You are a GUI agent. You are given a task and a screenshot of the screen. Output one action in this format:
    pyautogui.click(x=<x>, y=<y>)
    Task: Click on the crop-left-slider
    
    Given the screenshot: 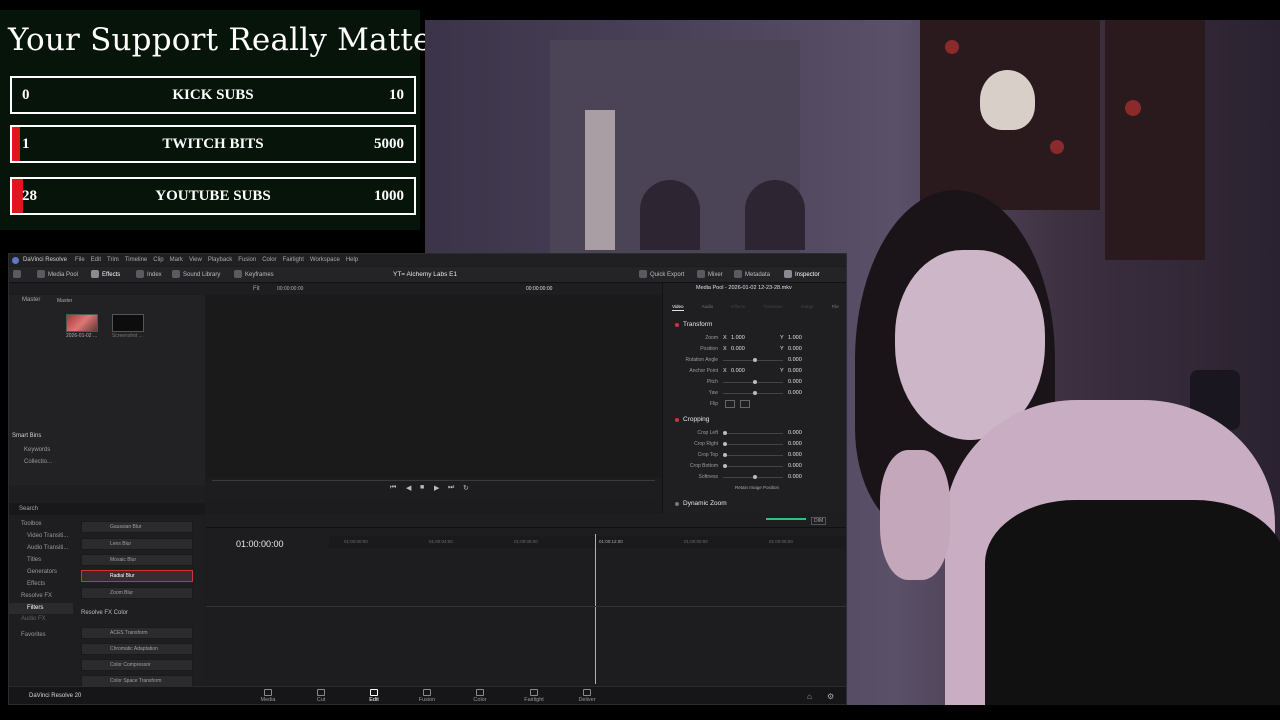 What is the action you would take?
    pyautogui.click(x=753, y=433)
    